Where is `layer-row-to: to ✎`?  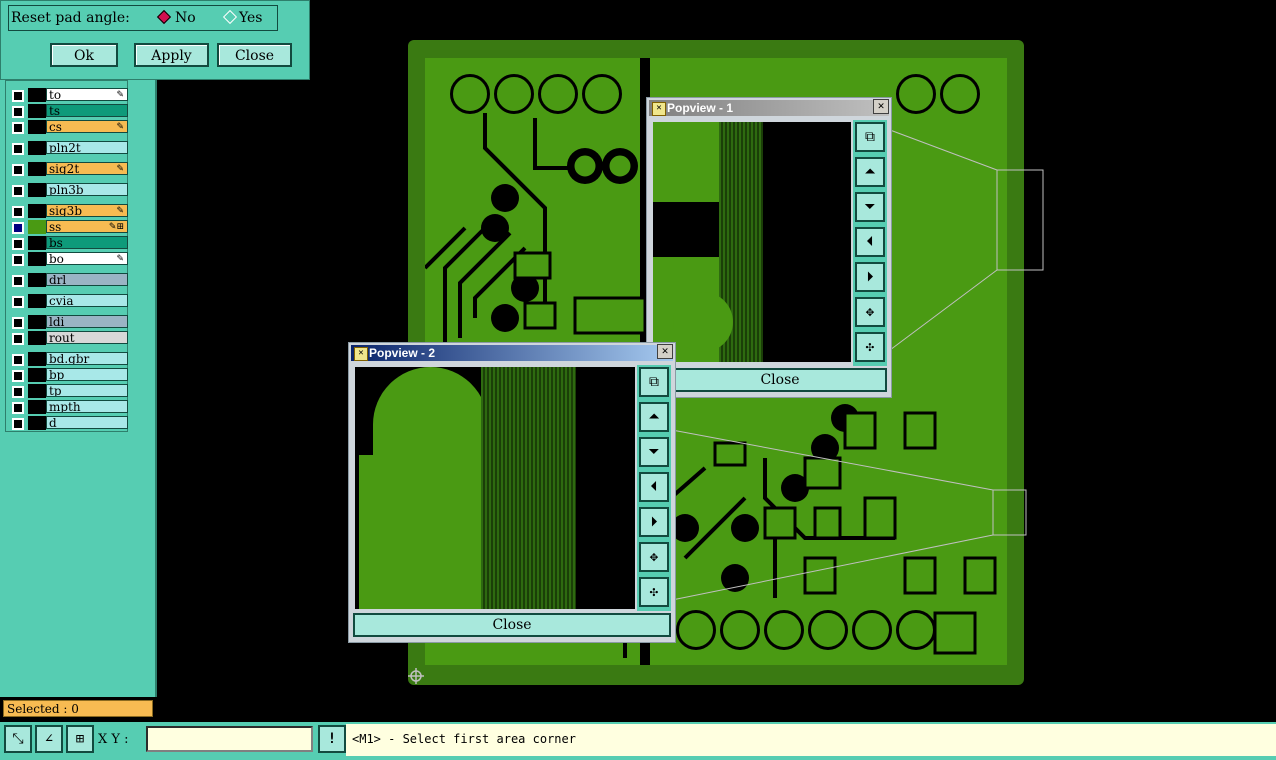 layer-row-to: to ✎ is located at coordinates (68, 95).